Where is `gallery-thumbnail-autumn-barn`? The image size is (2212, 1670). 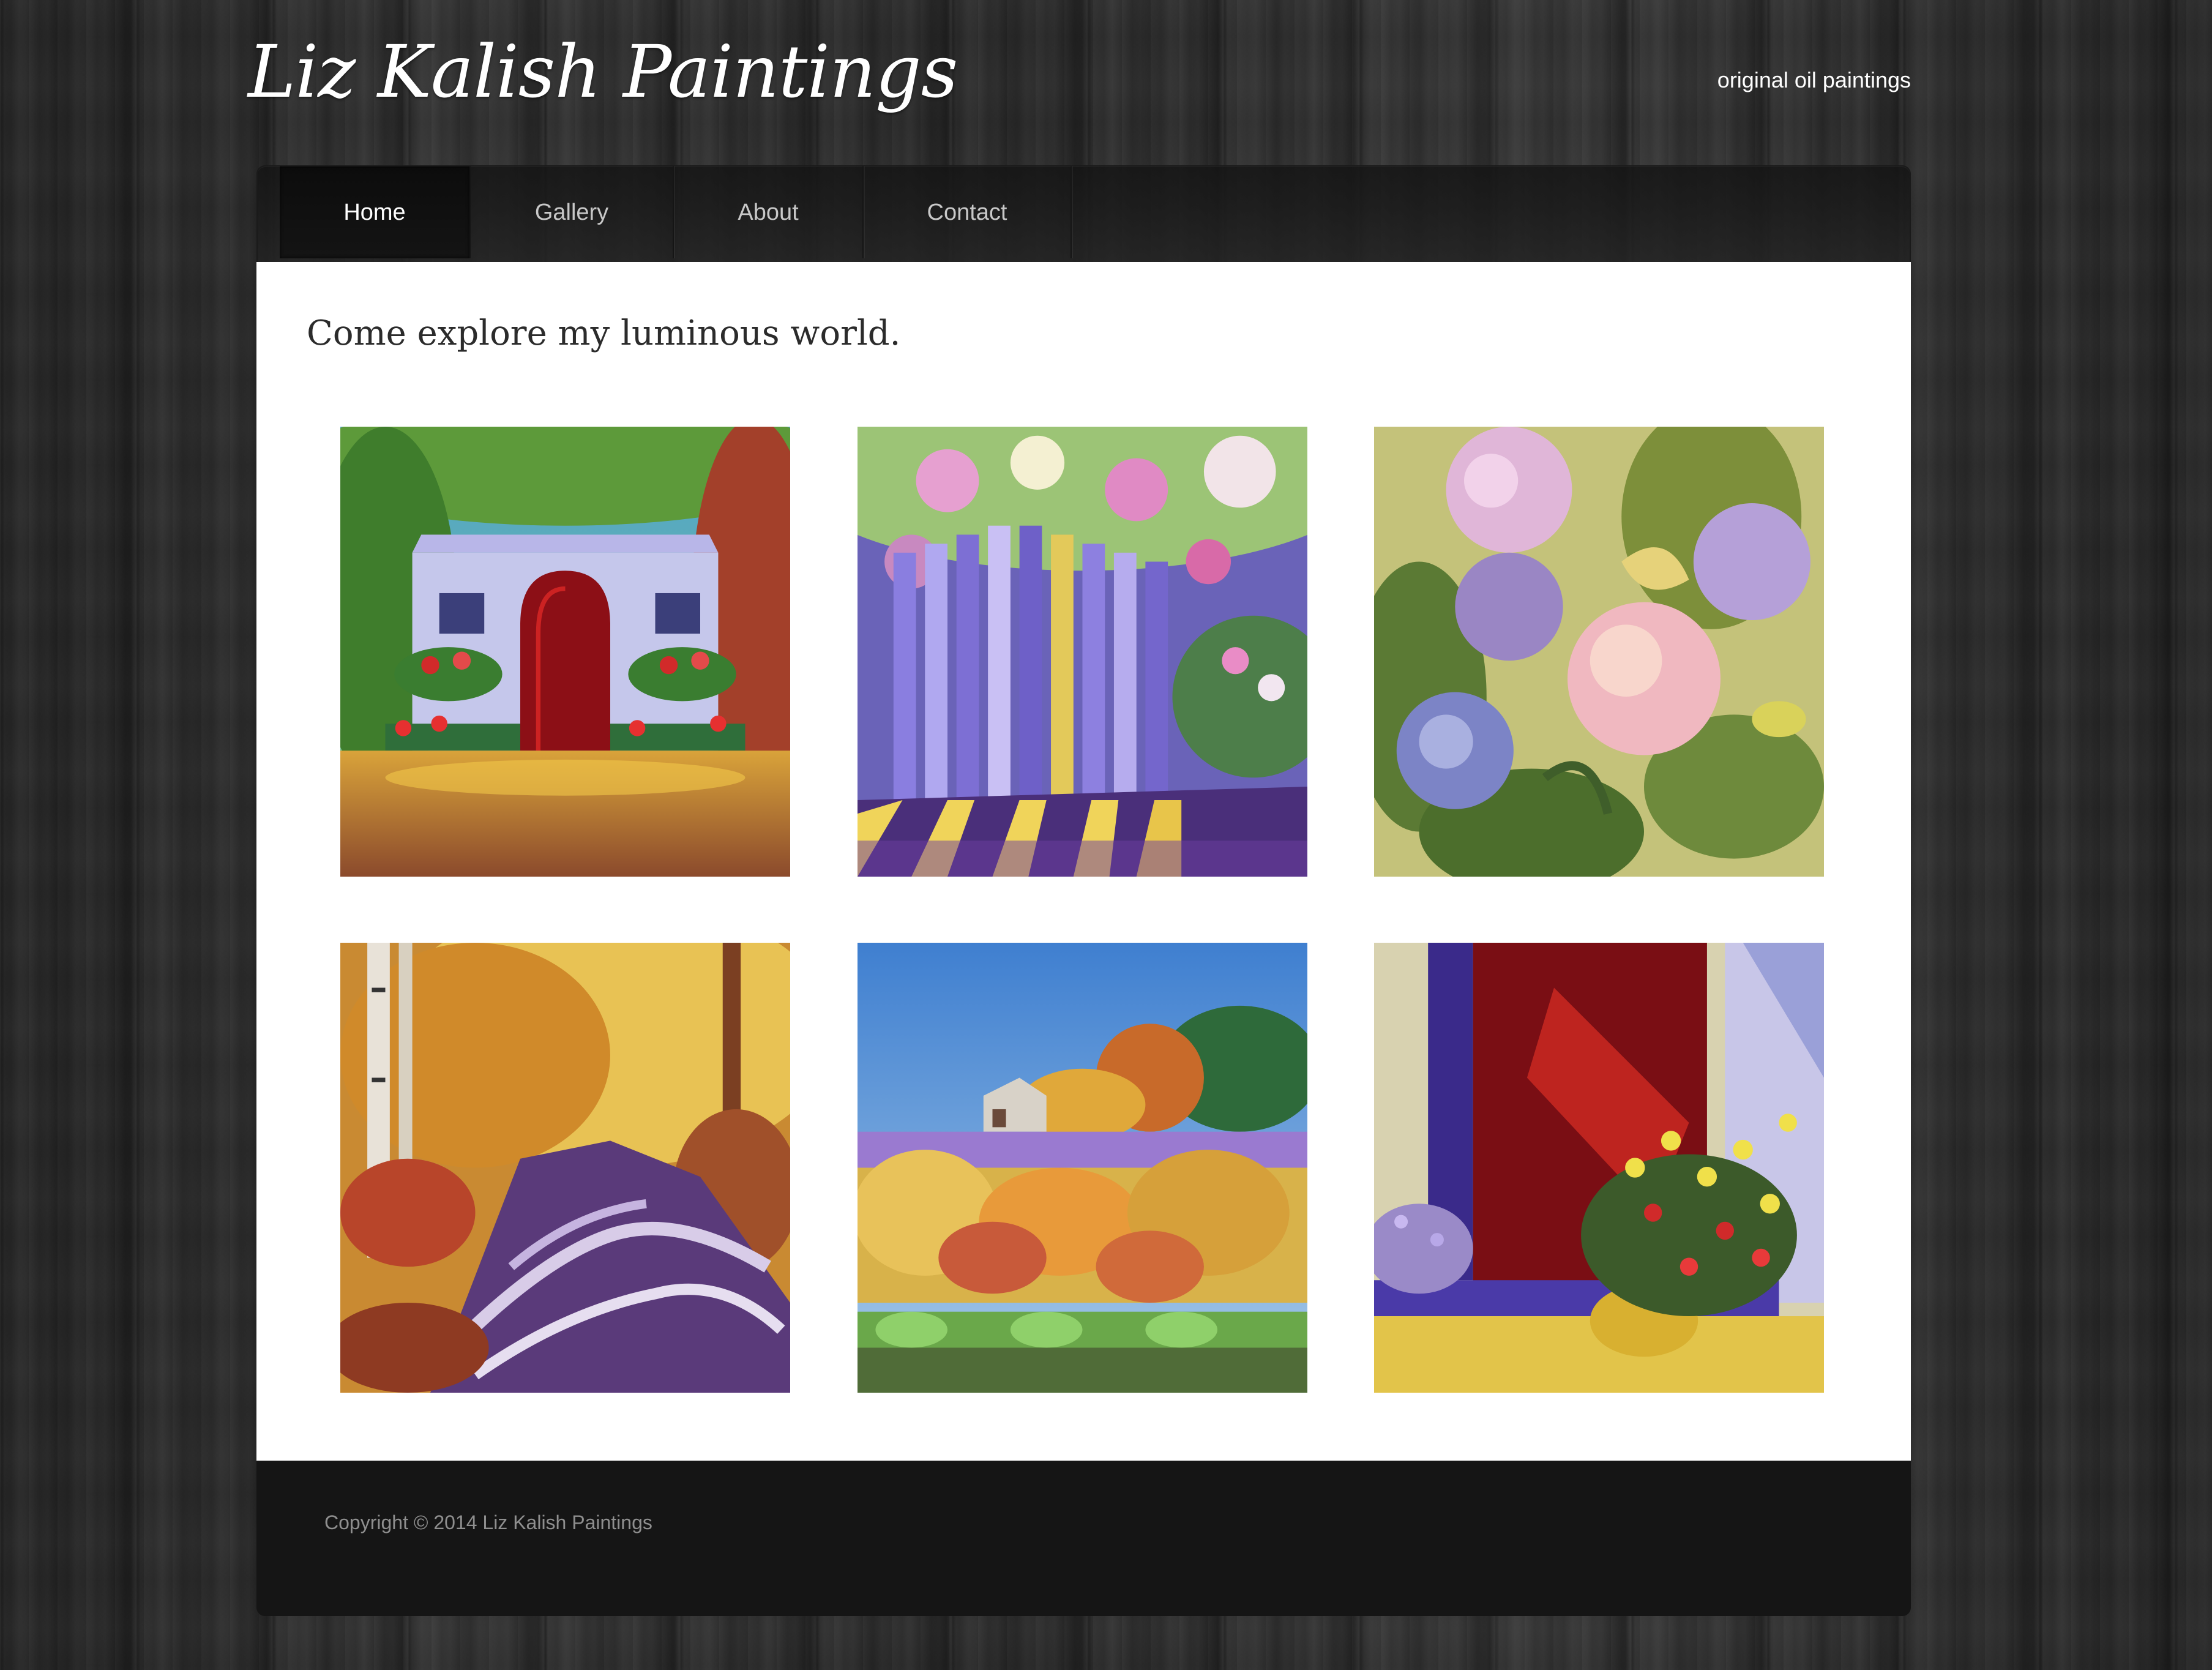
gallery-thumbnail-autumn-barn is located at coordinates (1082, 1168).